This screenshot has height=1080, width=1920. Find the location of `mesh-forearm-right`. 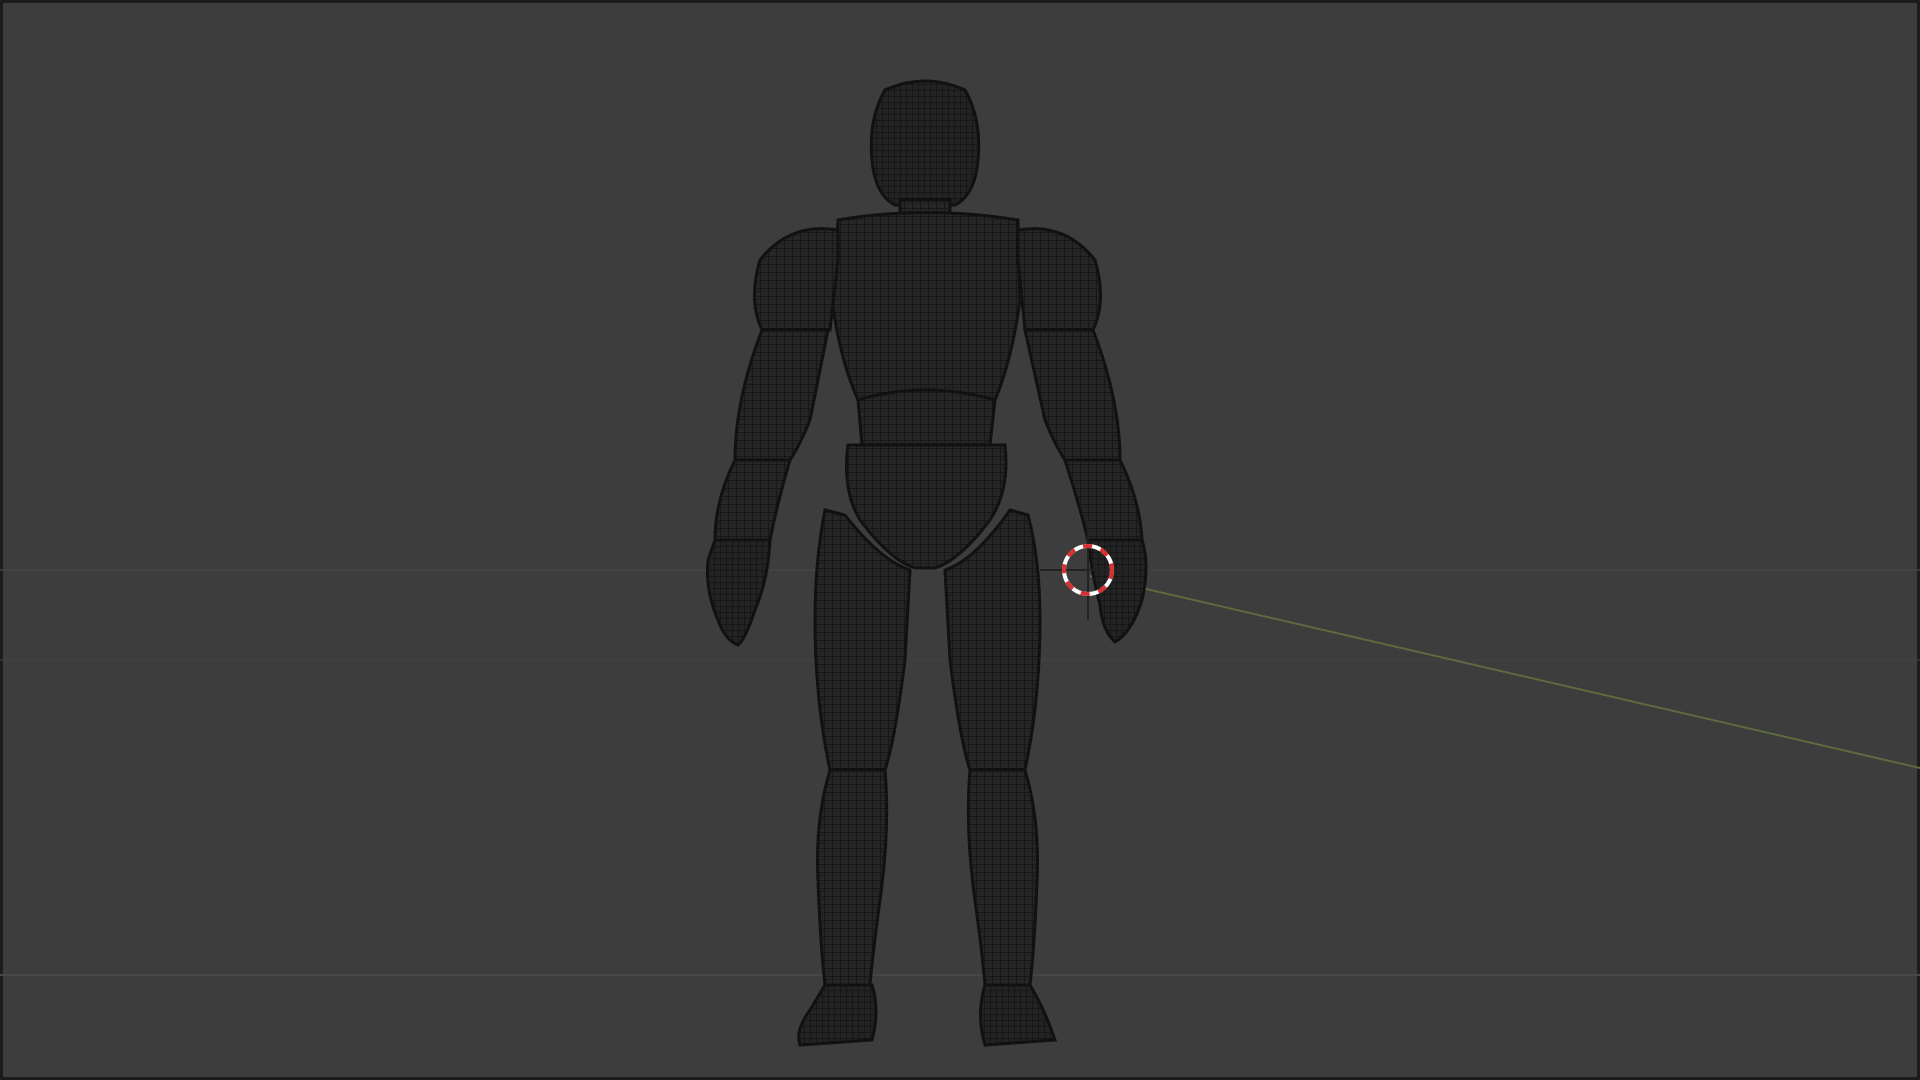

mesh-forearm-right is located at coordinates (1103, 500).